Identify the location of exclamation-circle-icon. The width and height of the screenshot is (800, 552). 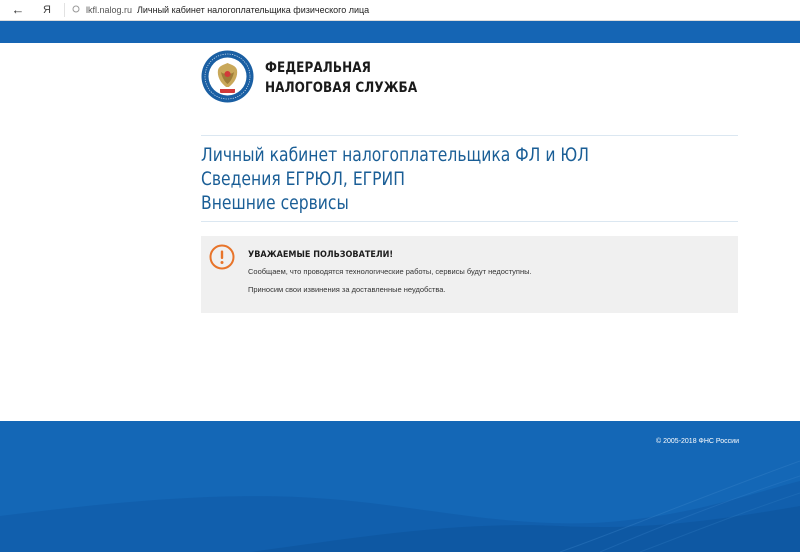
(222, 257).